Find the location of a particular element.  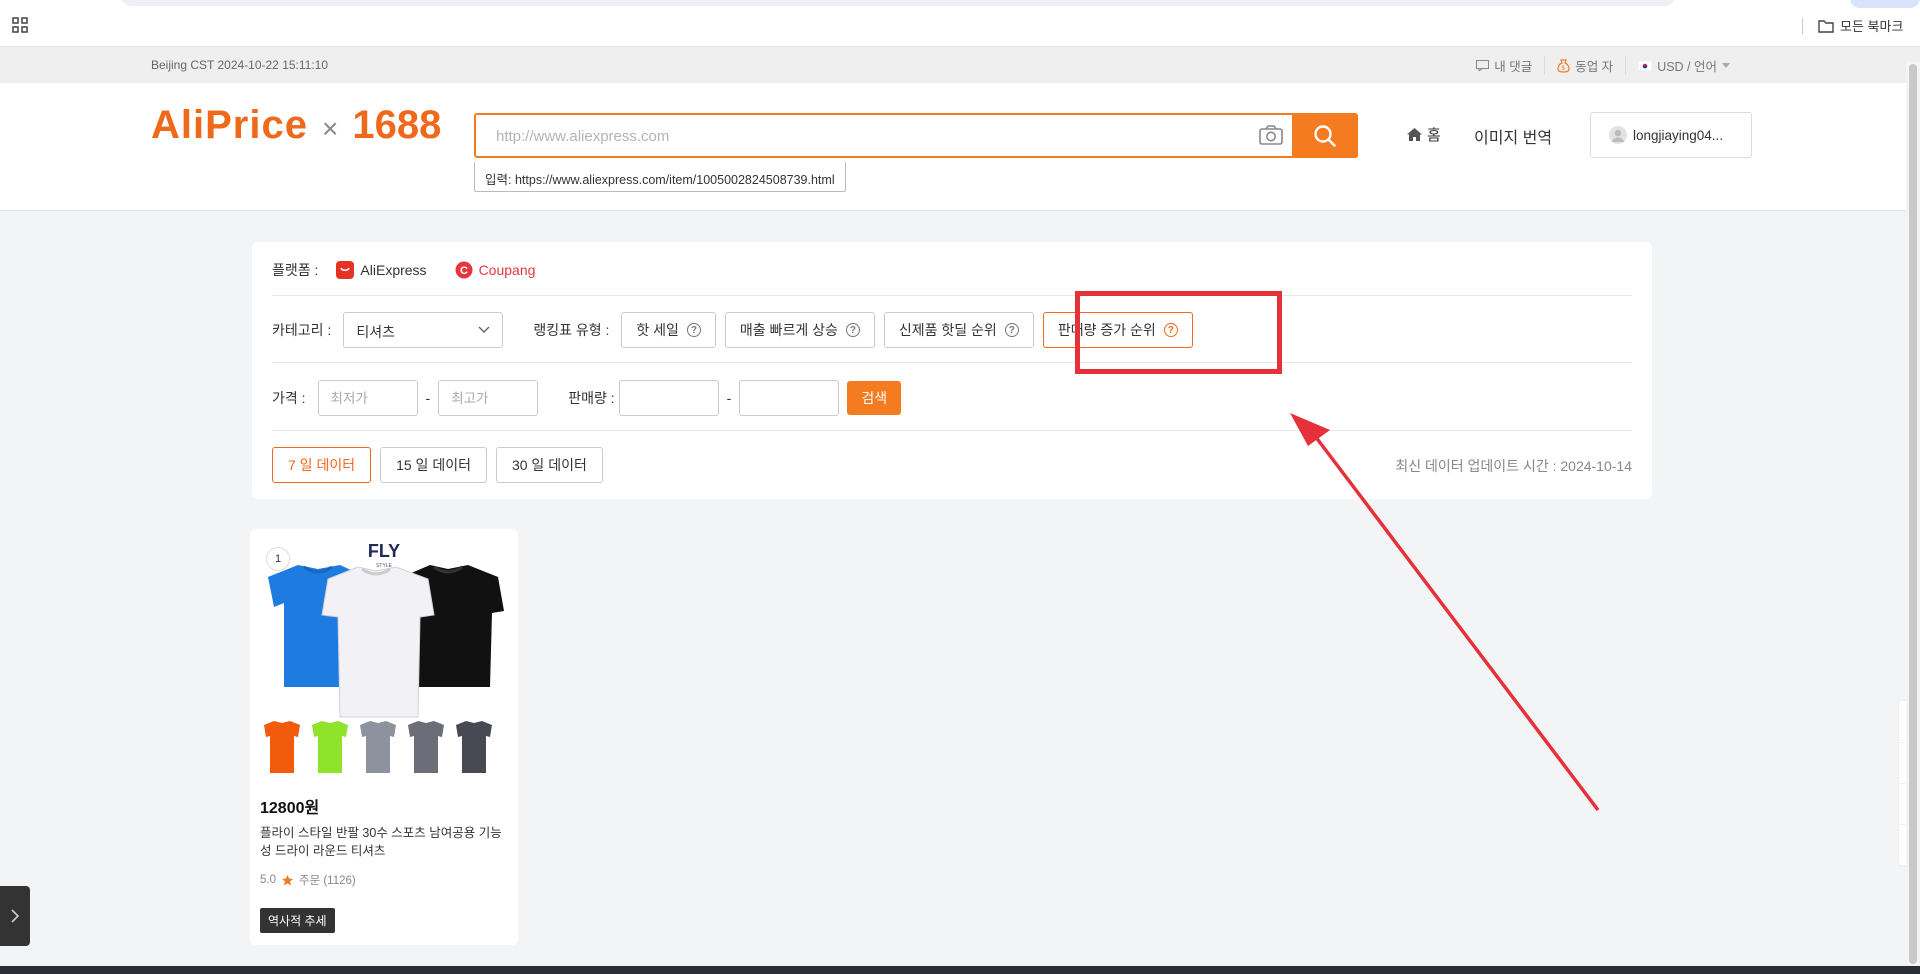

logo-1688: 1688 is located at coordinates (397, 125).